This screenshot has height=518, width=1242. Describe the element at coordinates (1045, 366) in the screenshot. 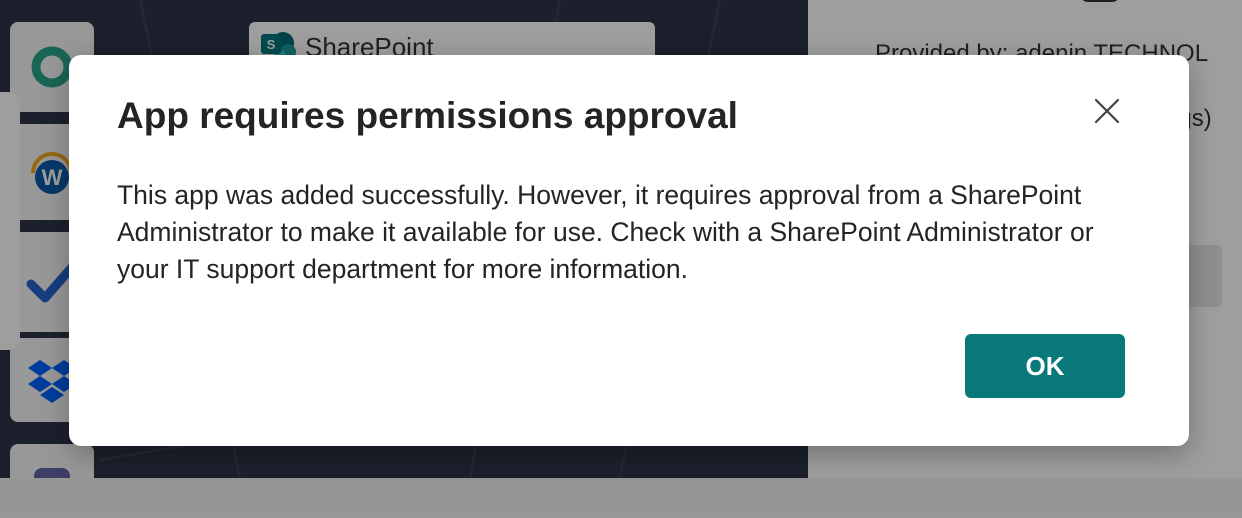

I see `ok-button: OK` at that location.